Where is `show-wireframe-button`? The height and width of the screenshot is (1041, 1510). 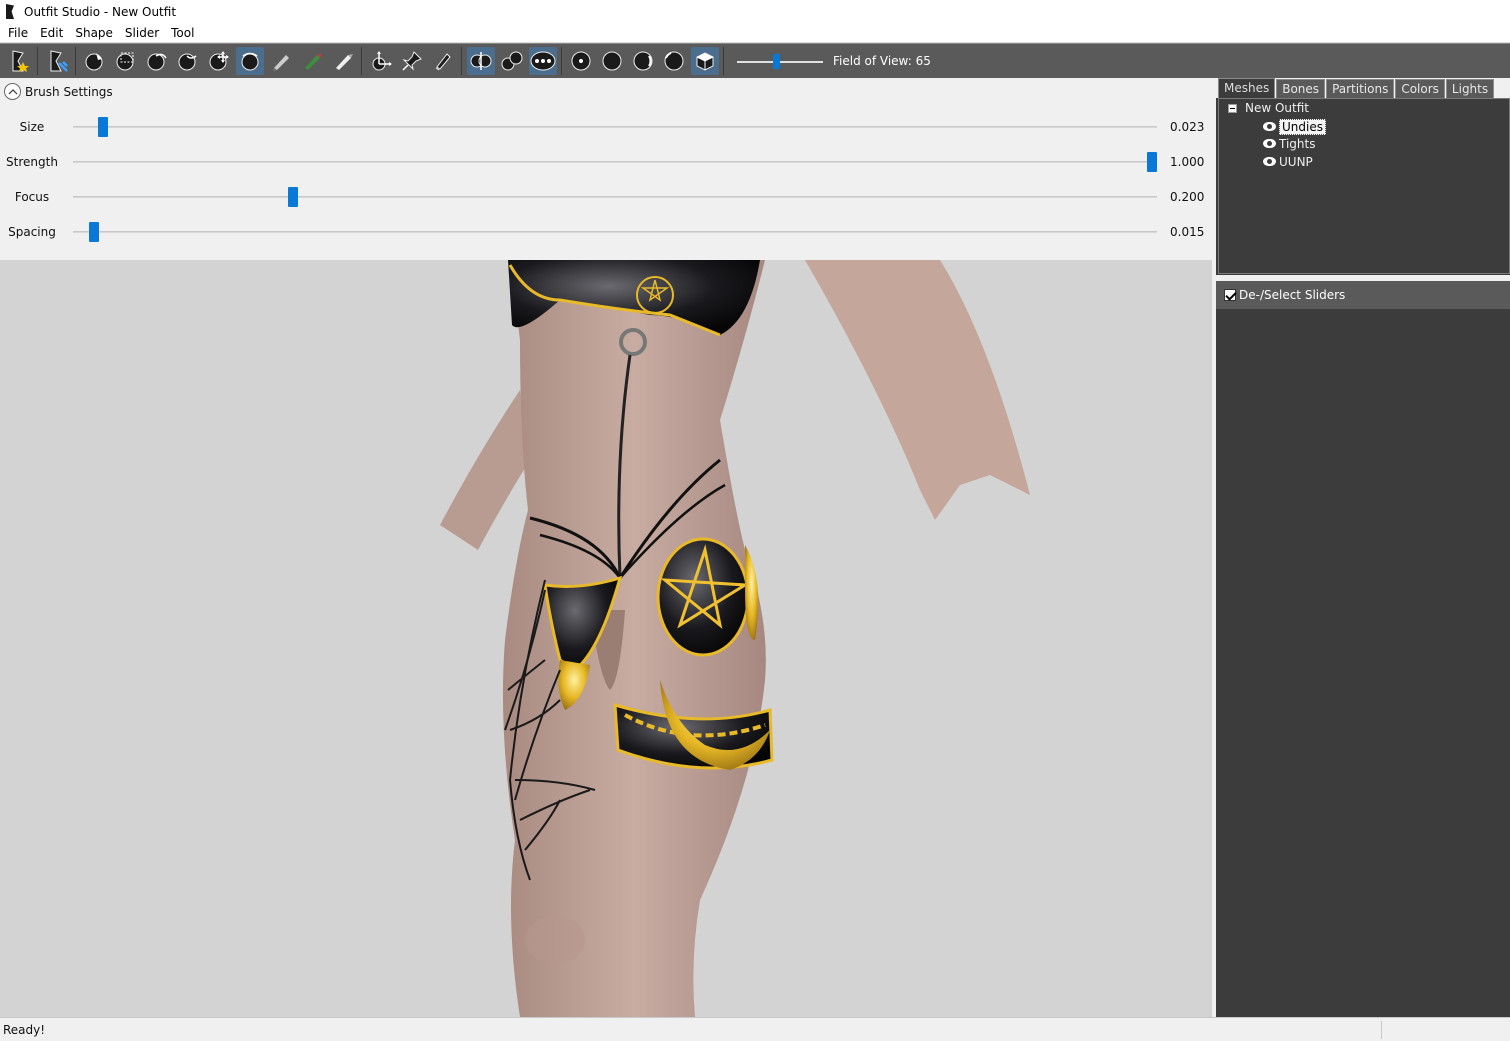
show-wireframe-button is located at coordinates (612, 61).